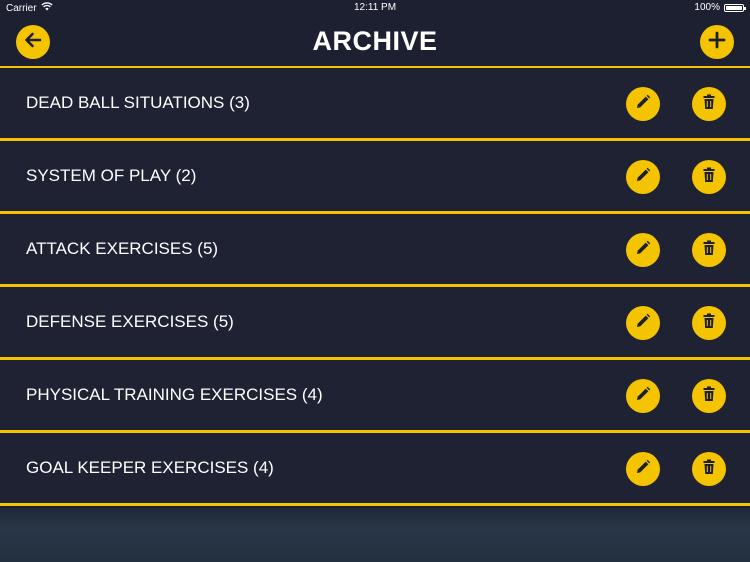  Describe the element at coordinates (375, 469) in the screenshot. I see `list-item: GOAL KEEPER EXERCISES (4)` at that location.